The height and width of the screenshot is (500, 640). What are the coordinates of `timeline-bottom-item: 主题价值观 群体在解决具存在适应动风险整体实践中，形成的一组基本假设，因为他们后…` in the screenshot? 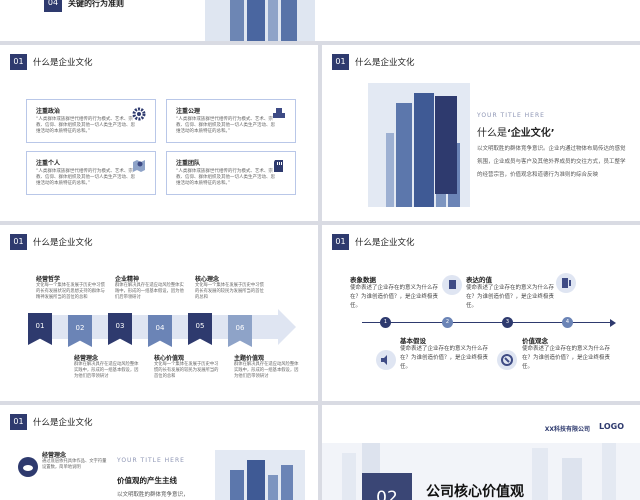 It's located at (268, 366).